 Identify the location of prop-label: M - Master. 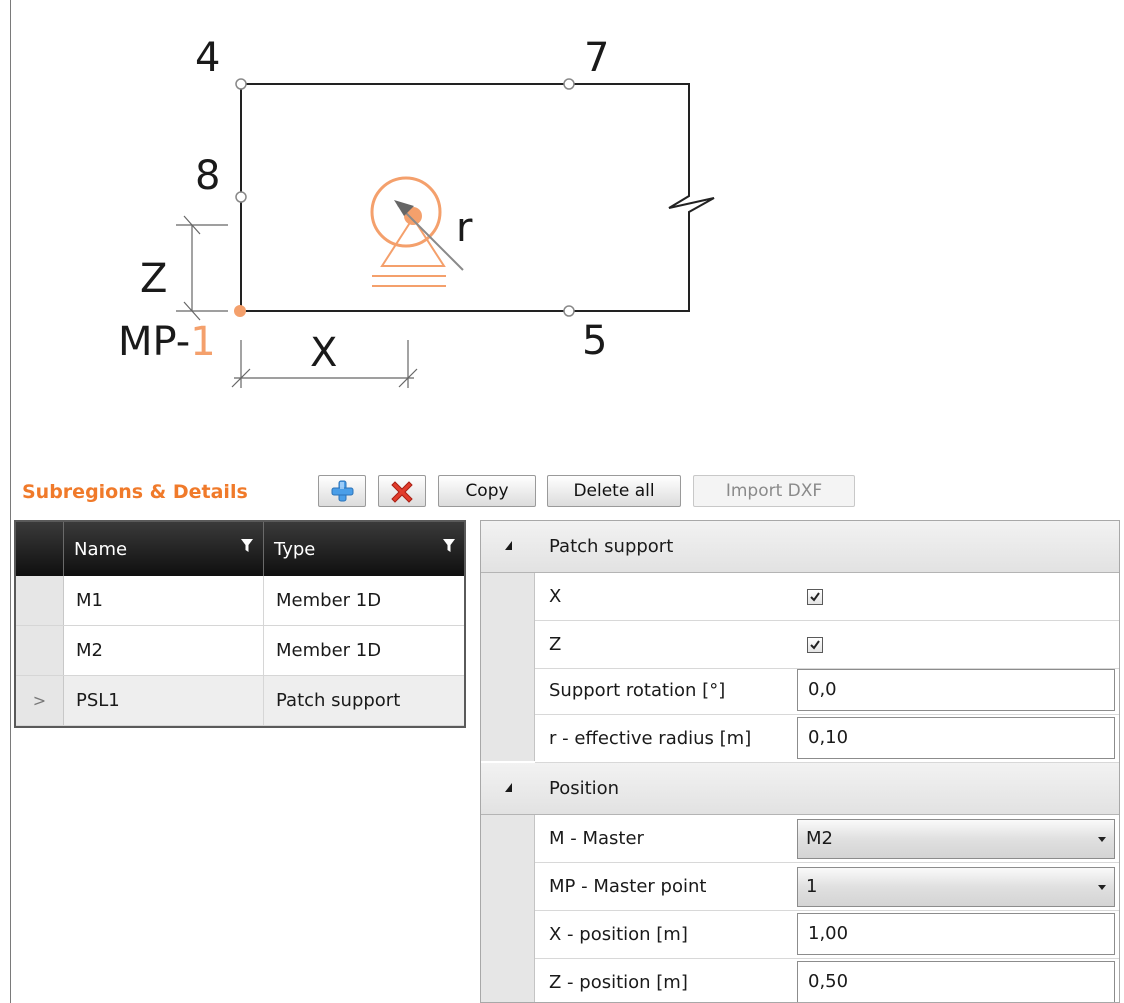
(596, 838).